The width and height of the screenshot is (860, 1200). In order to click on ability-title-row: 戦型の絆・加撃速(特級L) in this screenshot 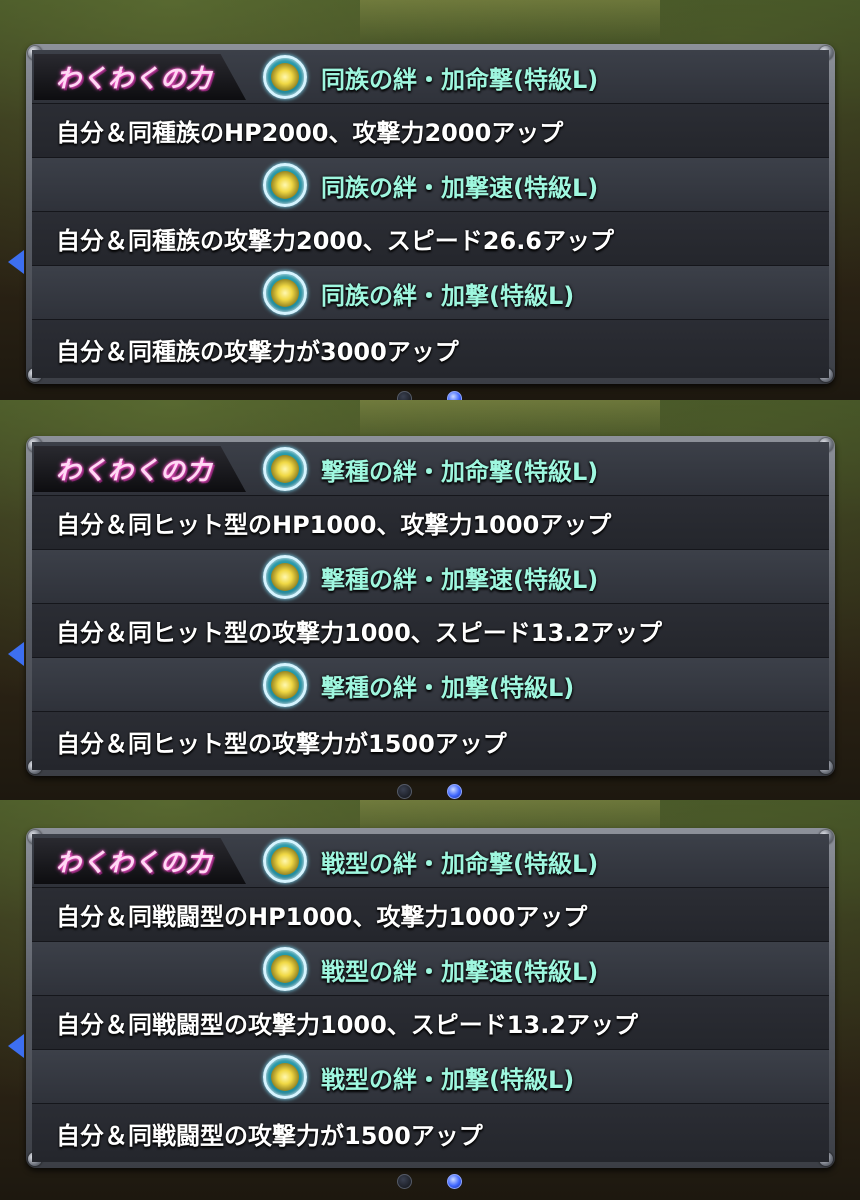, I will do `click(430, 969)`.